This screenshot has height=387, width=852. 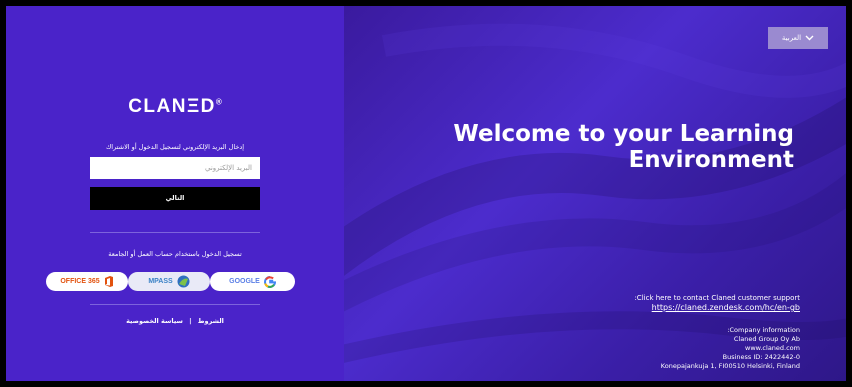 I want to click on terms-link: الشروط, so click(x=211, y=321).